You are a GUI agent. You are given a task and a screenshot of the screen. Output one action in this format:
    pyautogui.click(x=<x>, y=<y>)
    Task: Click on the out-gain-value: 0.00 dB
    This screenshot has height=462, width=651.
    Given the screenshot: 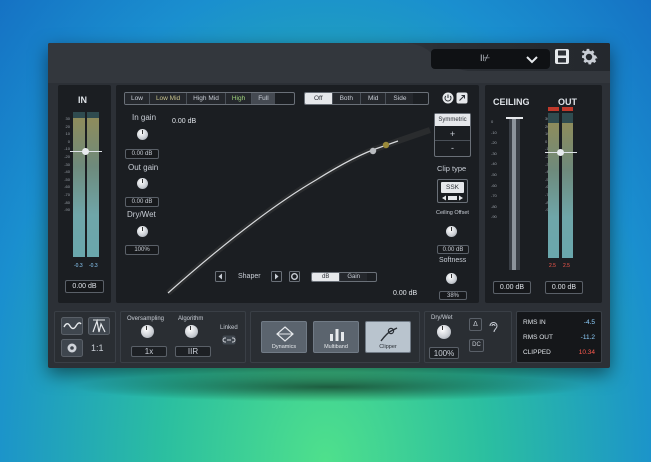 What is the action you would take?
    pyautogui.click(x=142, y=202)
    